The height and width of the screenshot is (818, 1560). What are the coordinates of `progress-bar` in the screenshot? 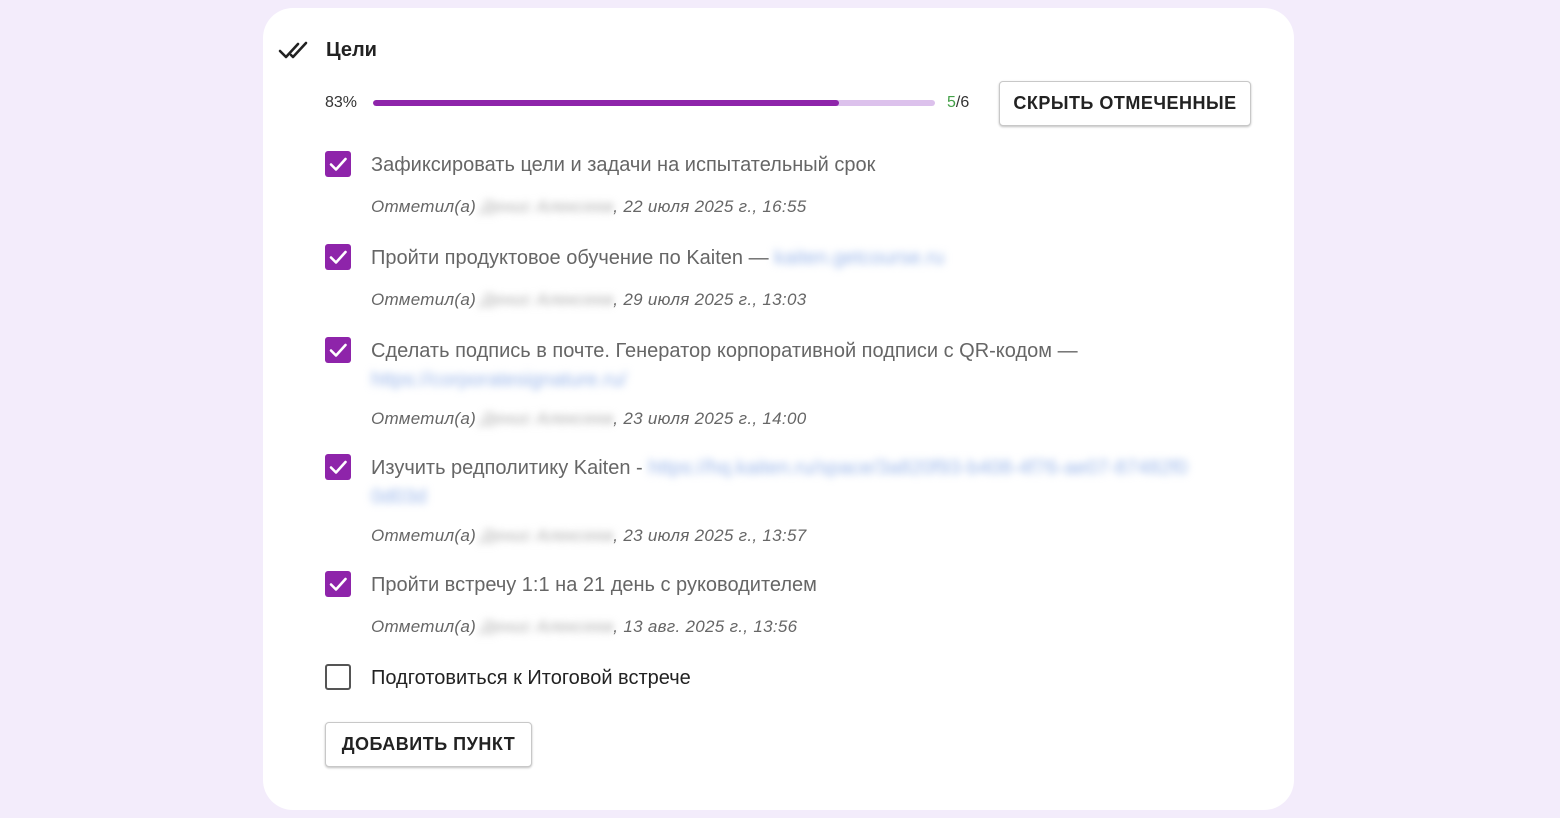 It's located at (654, 103).